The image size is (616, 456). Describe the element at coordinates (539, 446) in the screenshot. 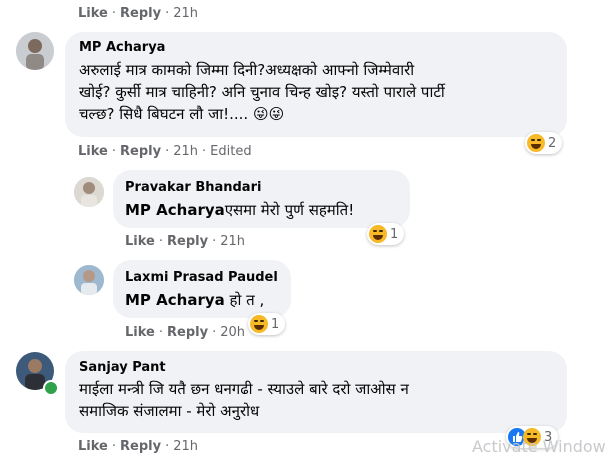

I see `activate-windows-watermark: Activate Window` at that location.